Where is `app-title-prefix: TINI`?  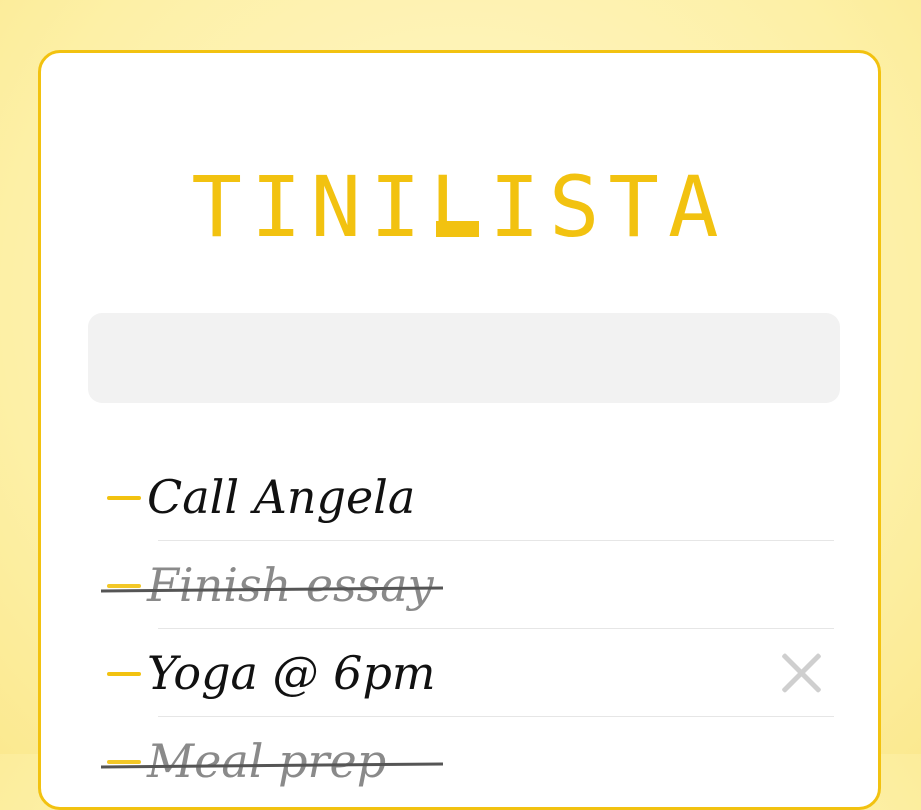
app-title-prefix: TINI is located at coordinates (310, 207).